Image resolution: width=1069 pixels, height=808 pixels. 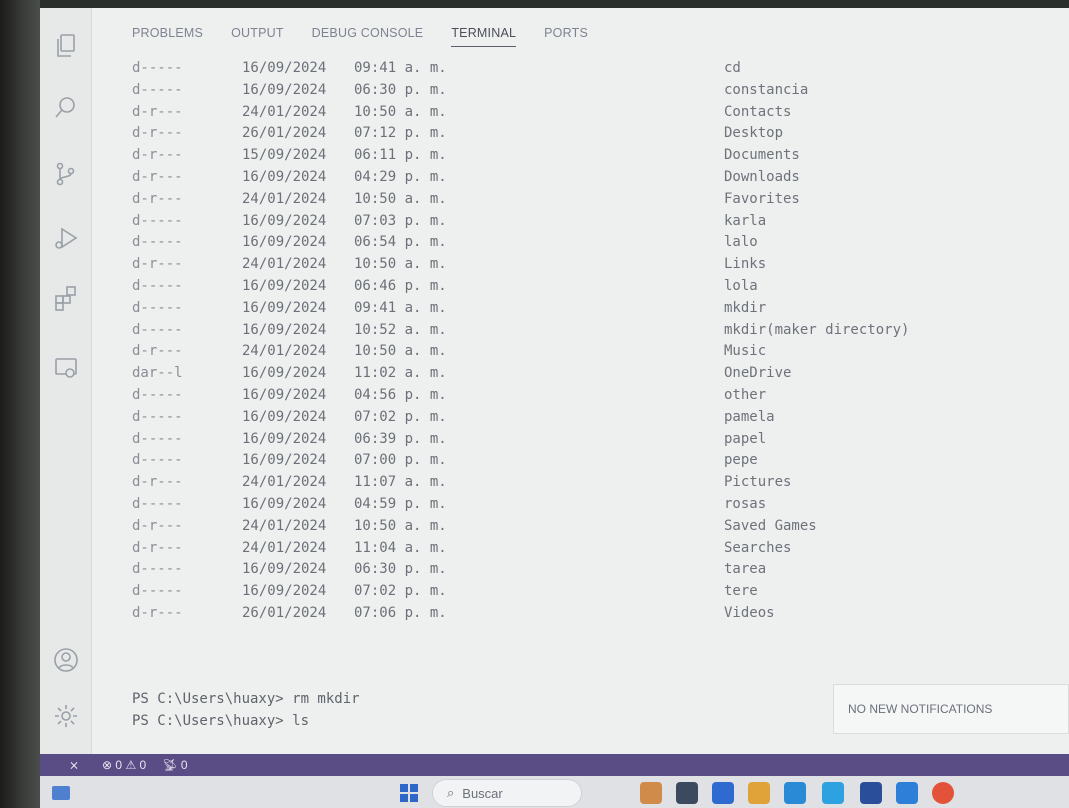 I want to click on time-cell: 09:41 a. m., so click(x=400, y=68).